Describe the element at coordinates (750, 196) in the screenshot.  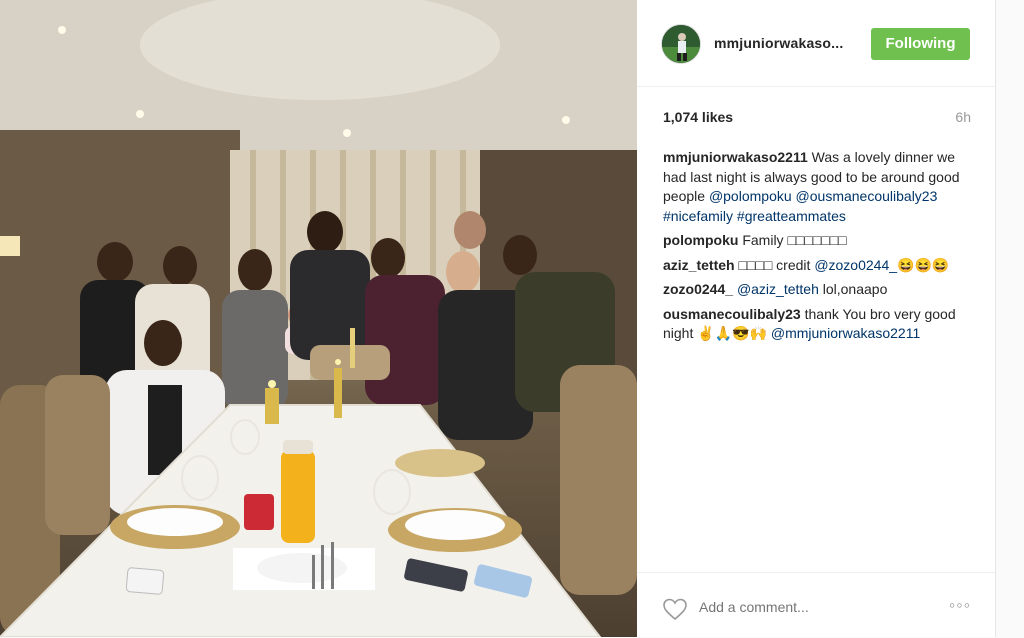
I see `mention-link: @polompoku` at that location.